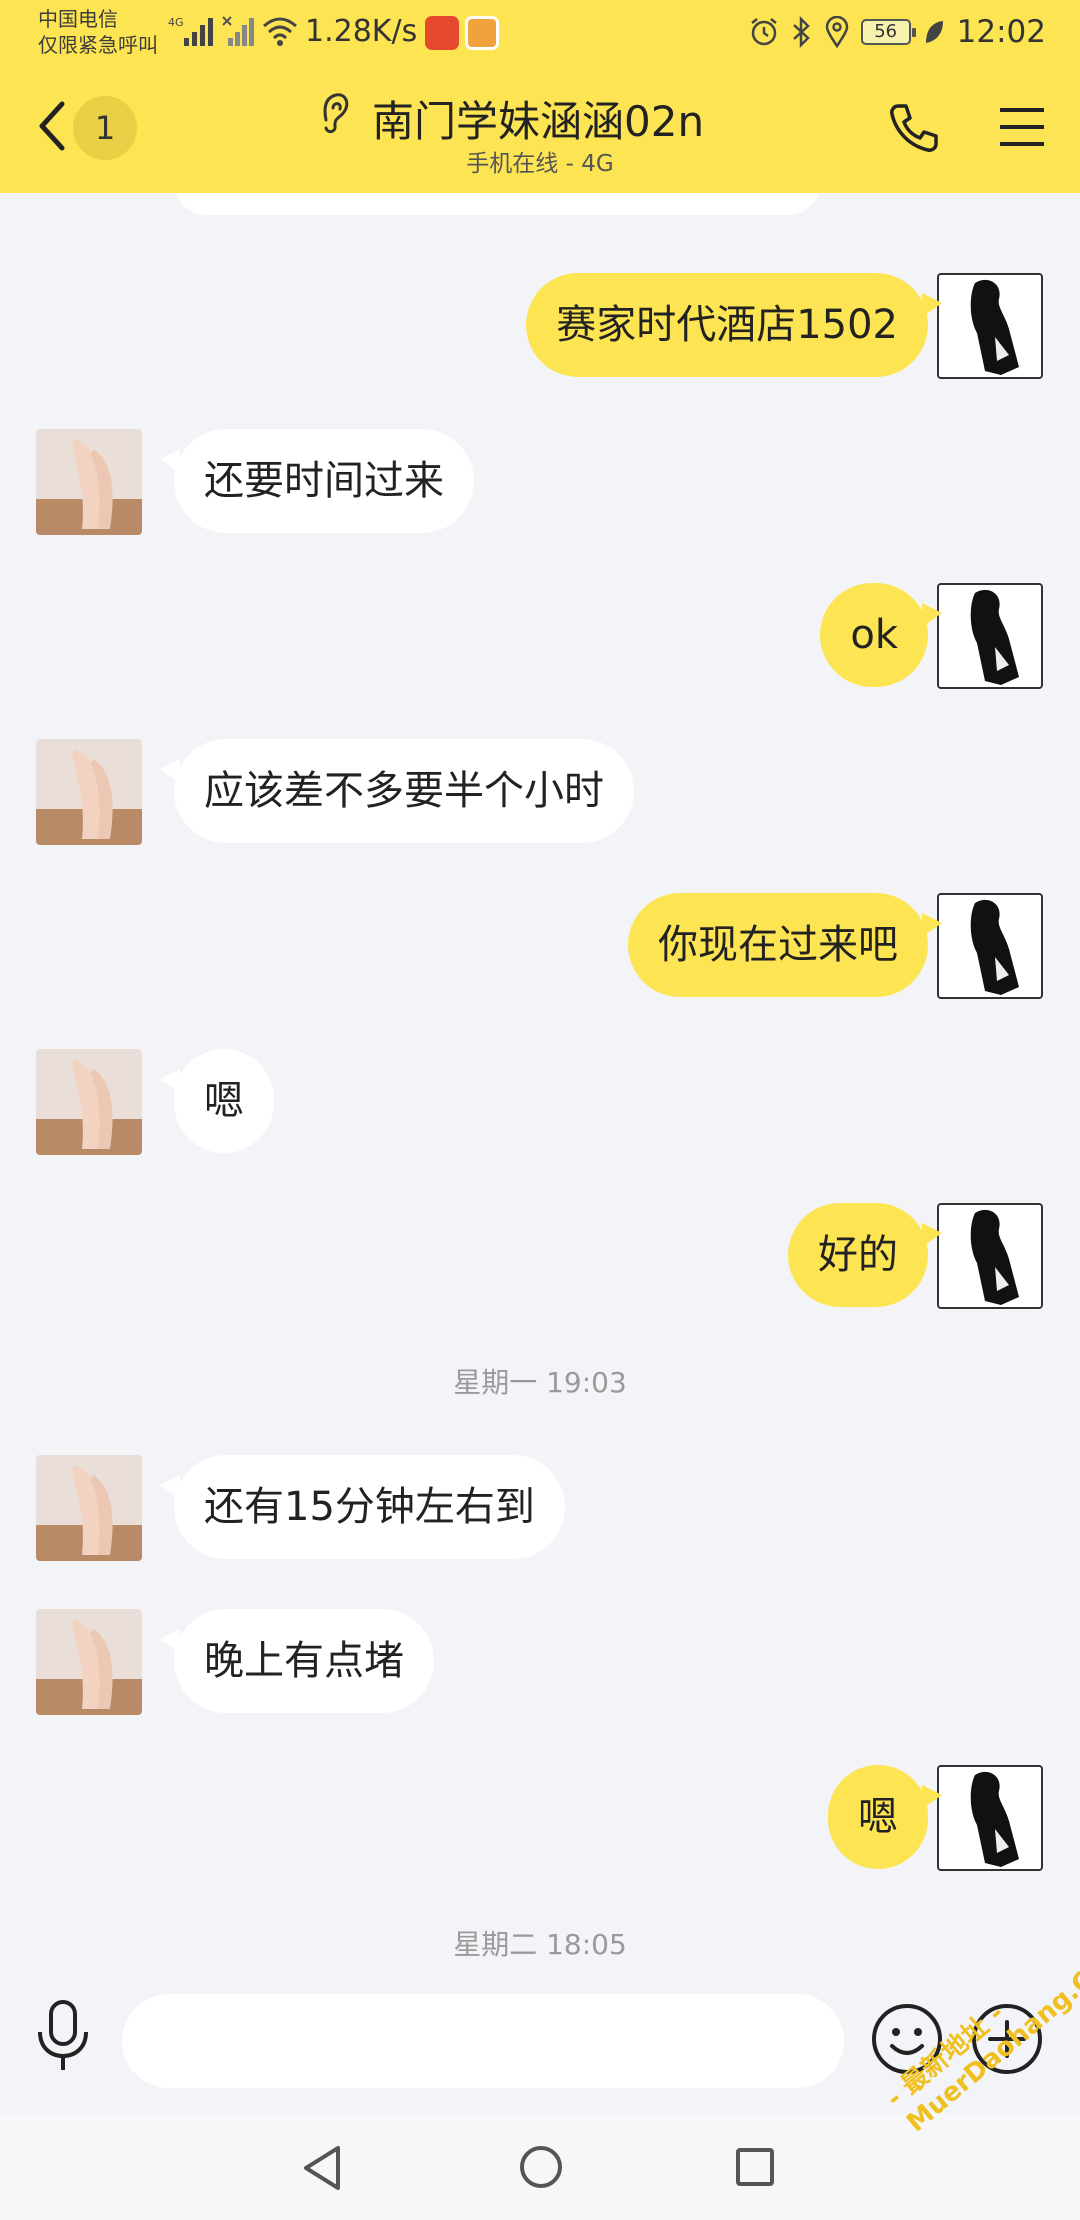  I want to click on message-bubble-peer: 还要时间过来, so click(317, 481).